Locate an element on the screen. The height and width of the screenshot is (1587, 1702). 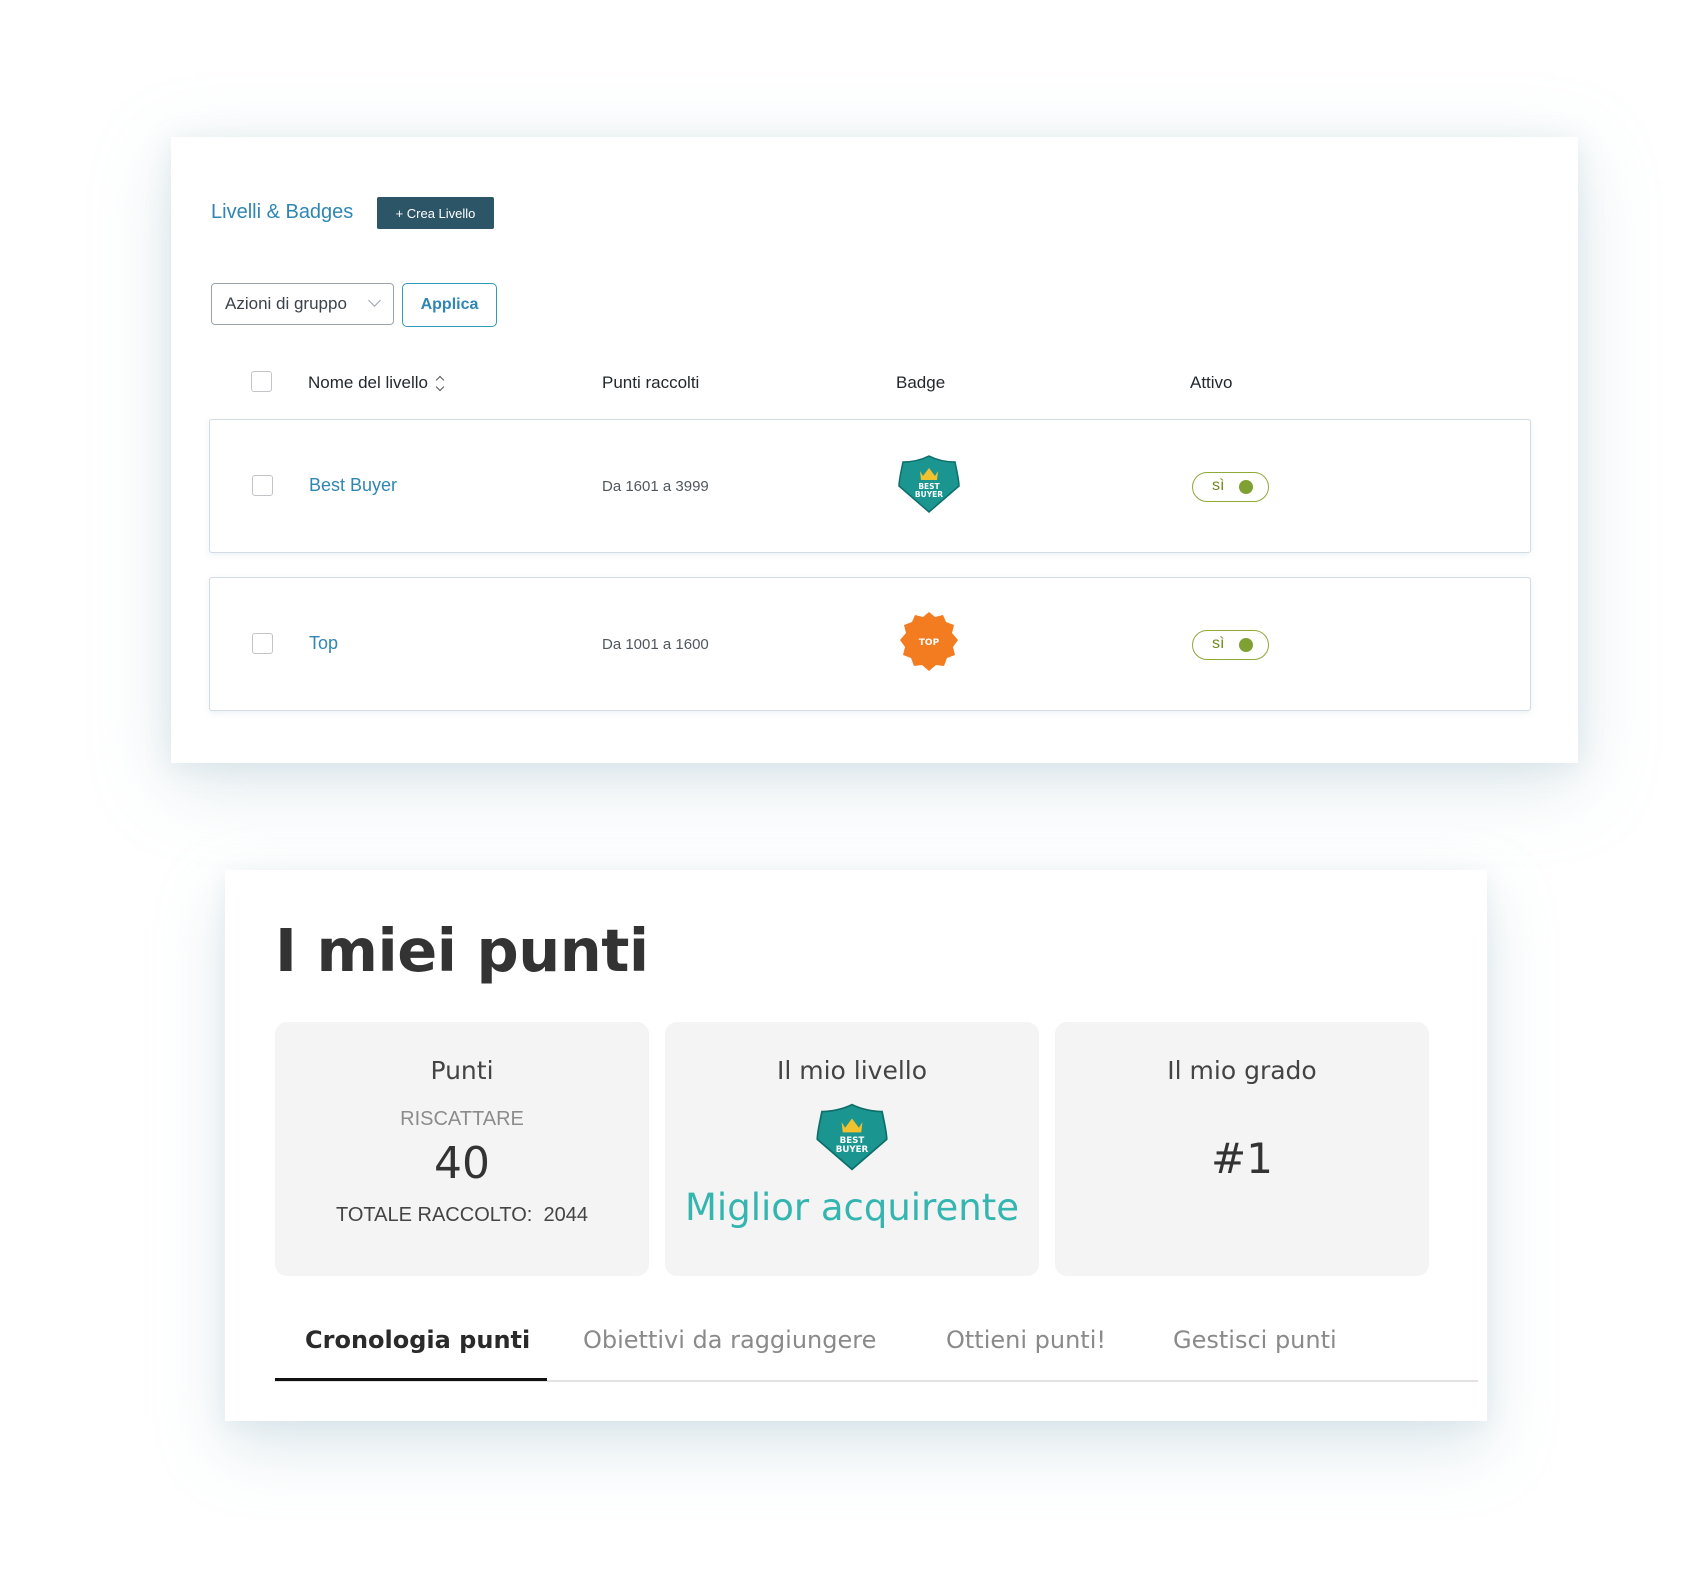
select-all-checkbox is located at coordinates (261, 381).